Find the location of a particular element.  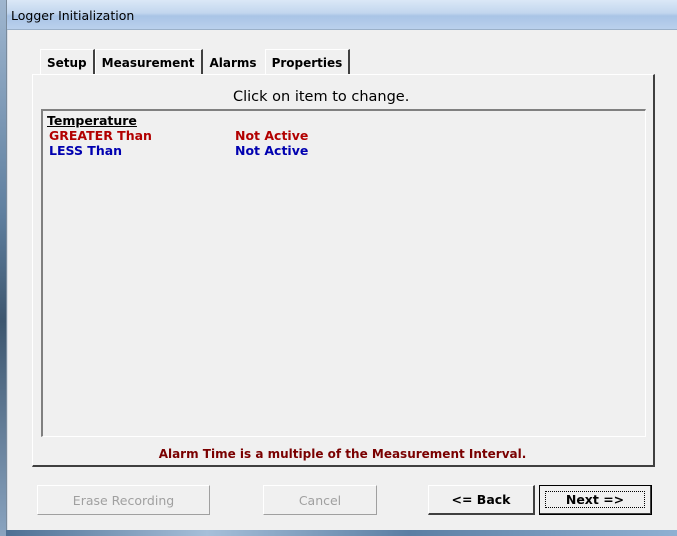

instruction-text: Click on item to change. is located at coordinates (321, 97).